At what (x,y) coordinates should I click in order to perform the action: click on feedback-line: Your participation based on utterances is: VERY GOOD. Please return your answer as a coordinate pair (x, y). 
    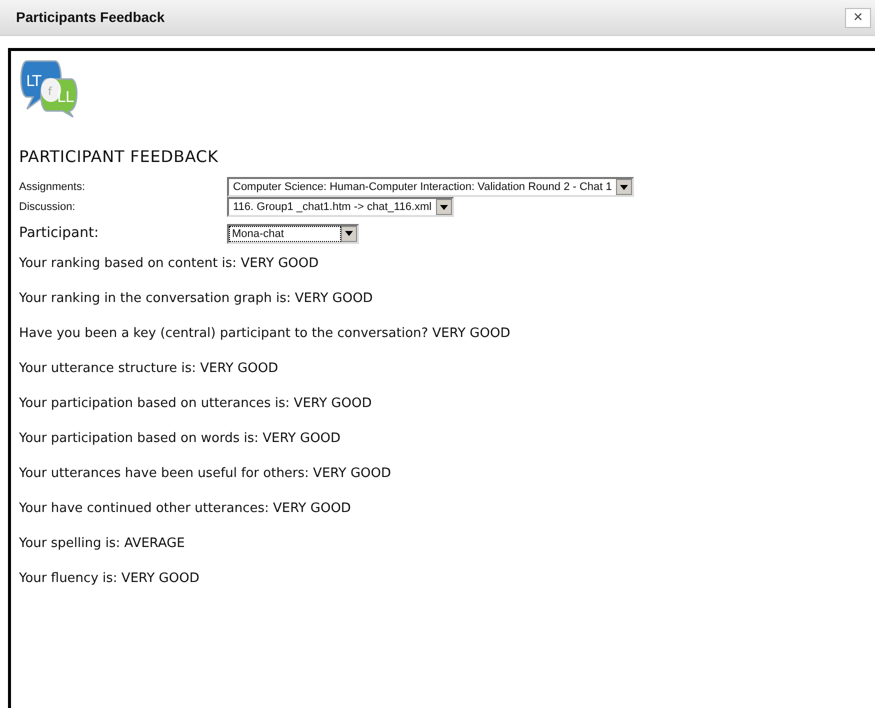
    Looking at the image, I should click on (196, 404).